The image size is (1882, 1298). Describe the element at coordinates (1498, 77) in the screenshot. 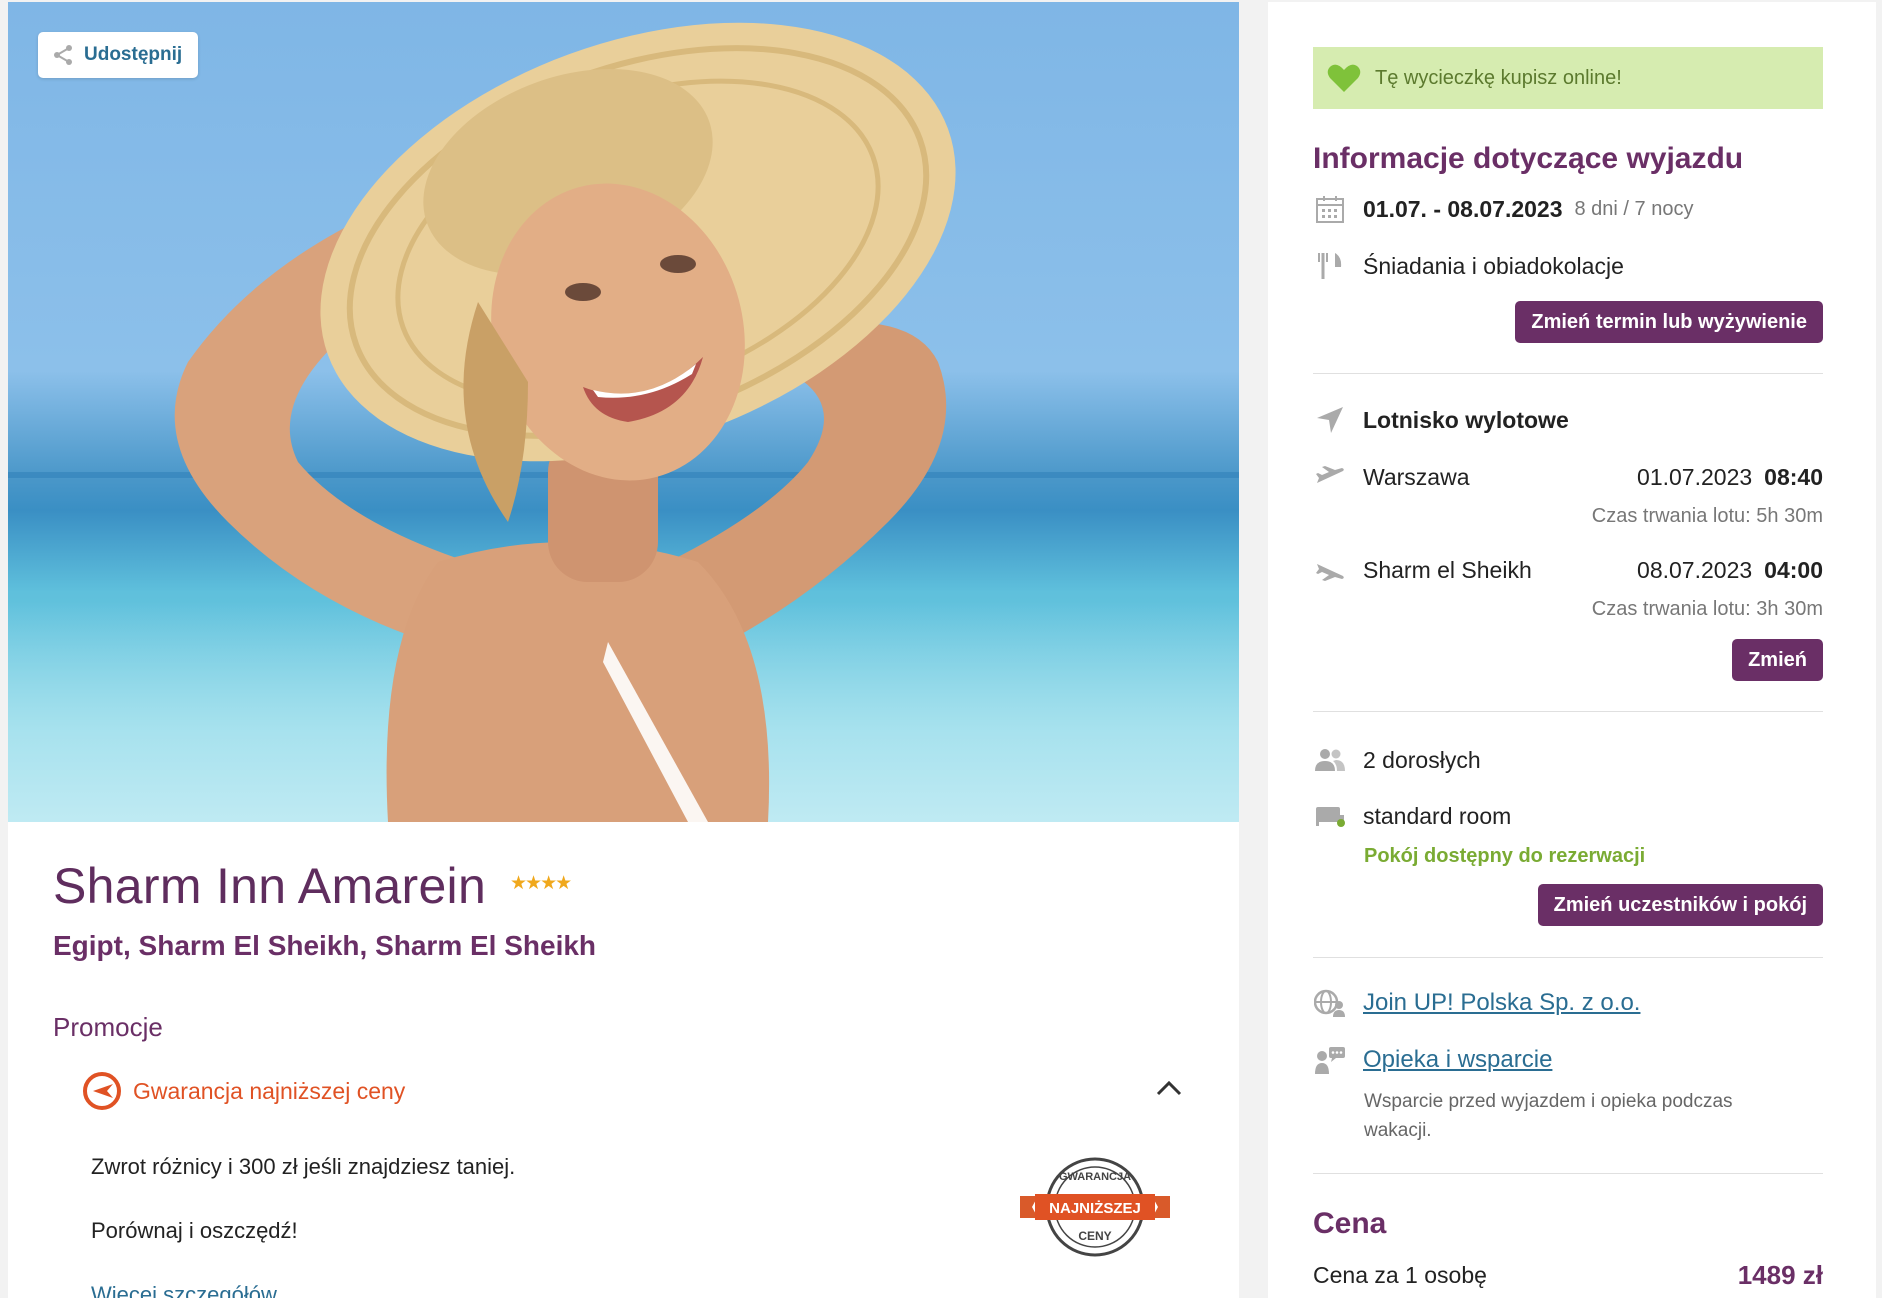

I see `buy-online-text: Tę wycieczkę kupisz online!` at that location.